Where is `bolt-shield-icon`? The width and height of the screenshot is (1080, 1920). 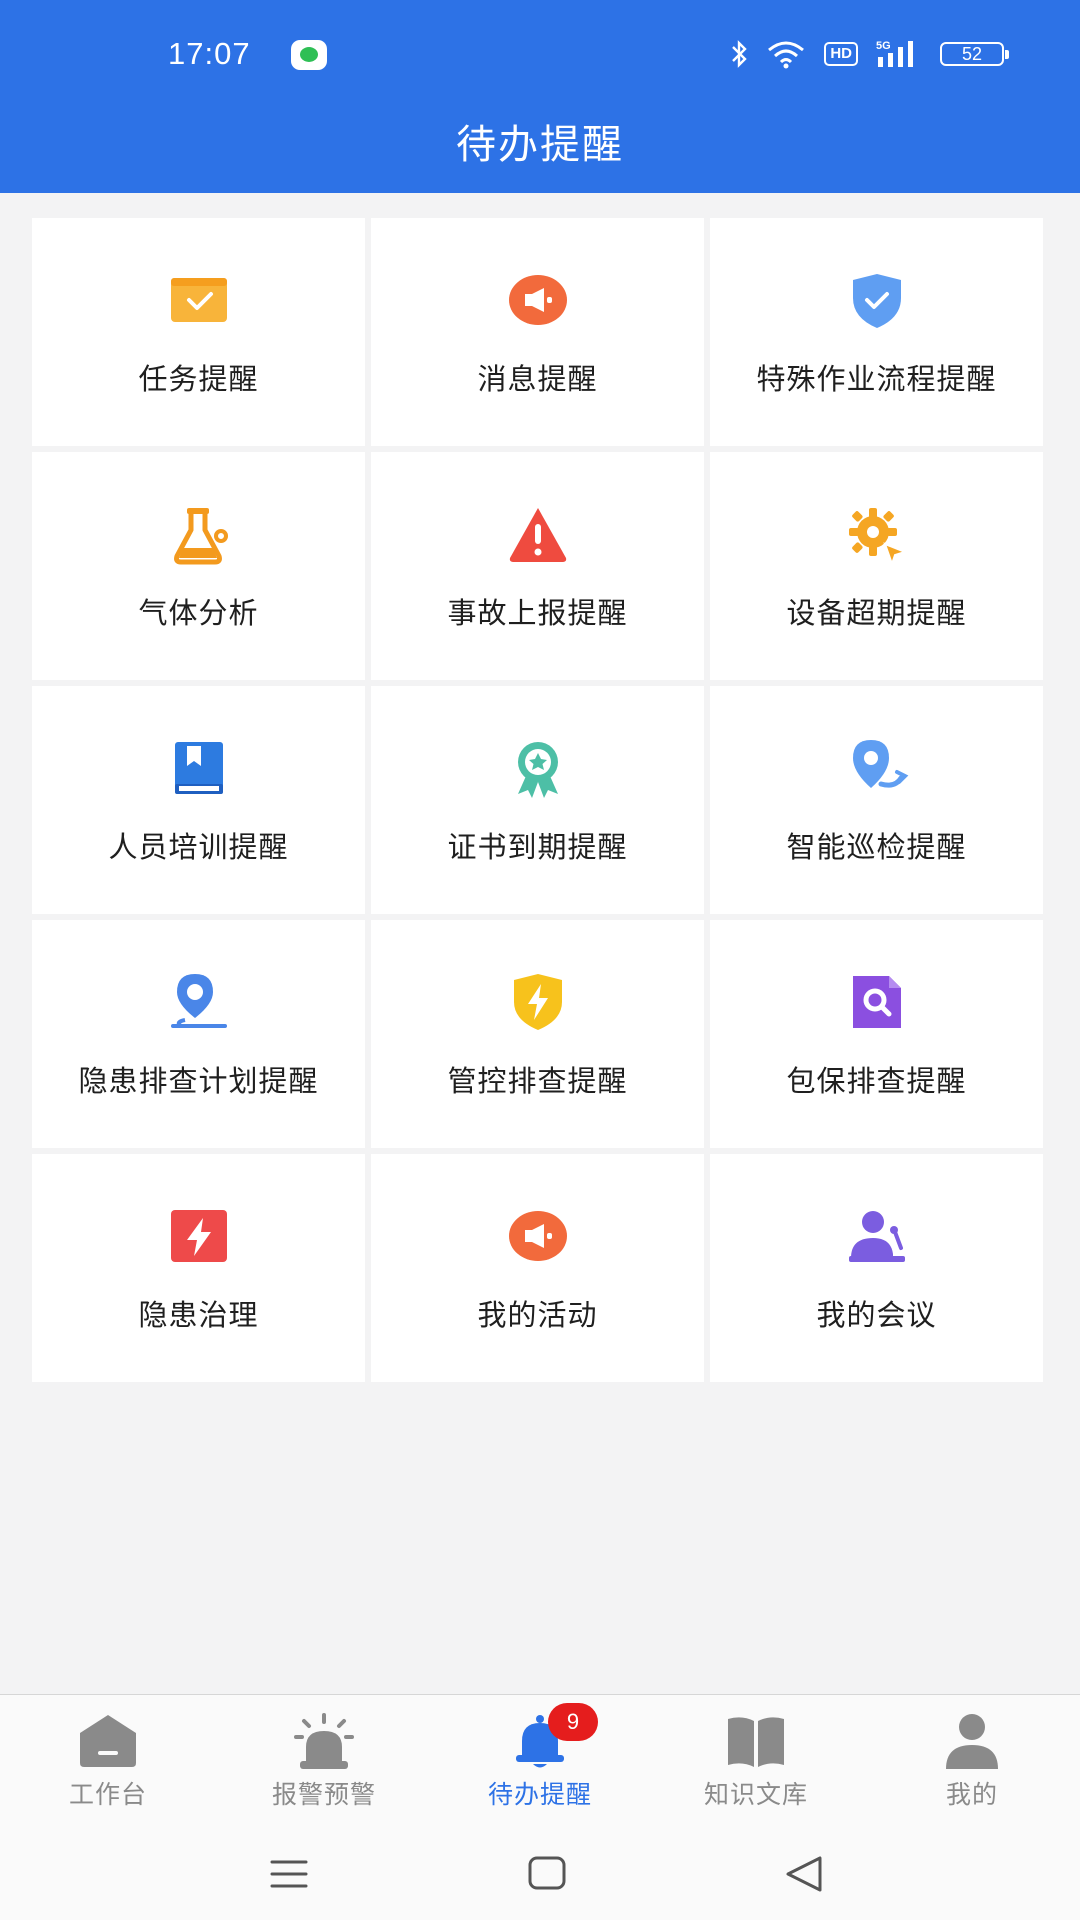
bolt-shield-icon is located at coordinates (538, 1002).